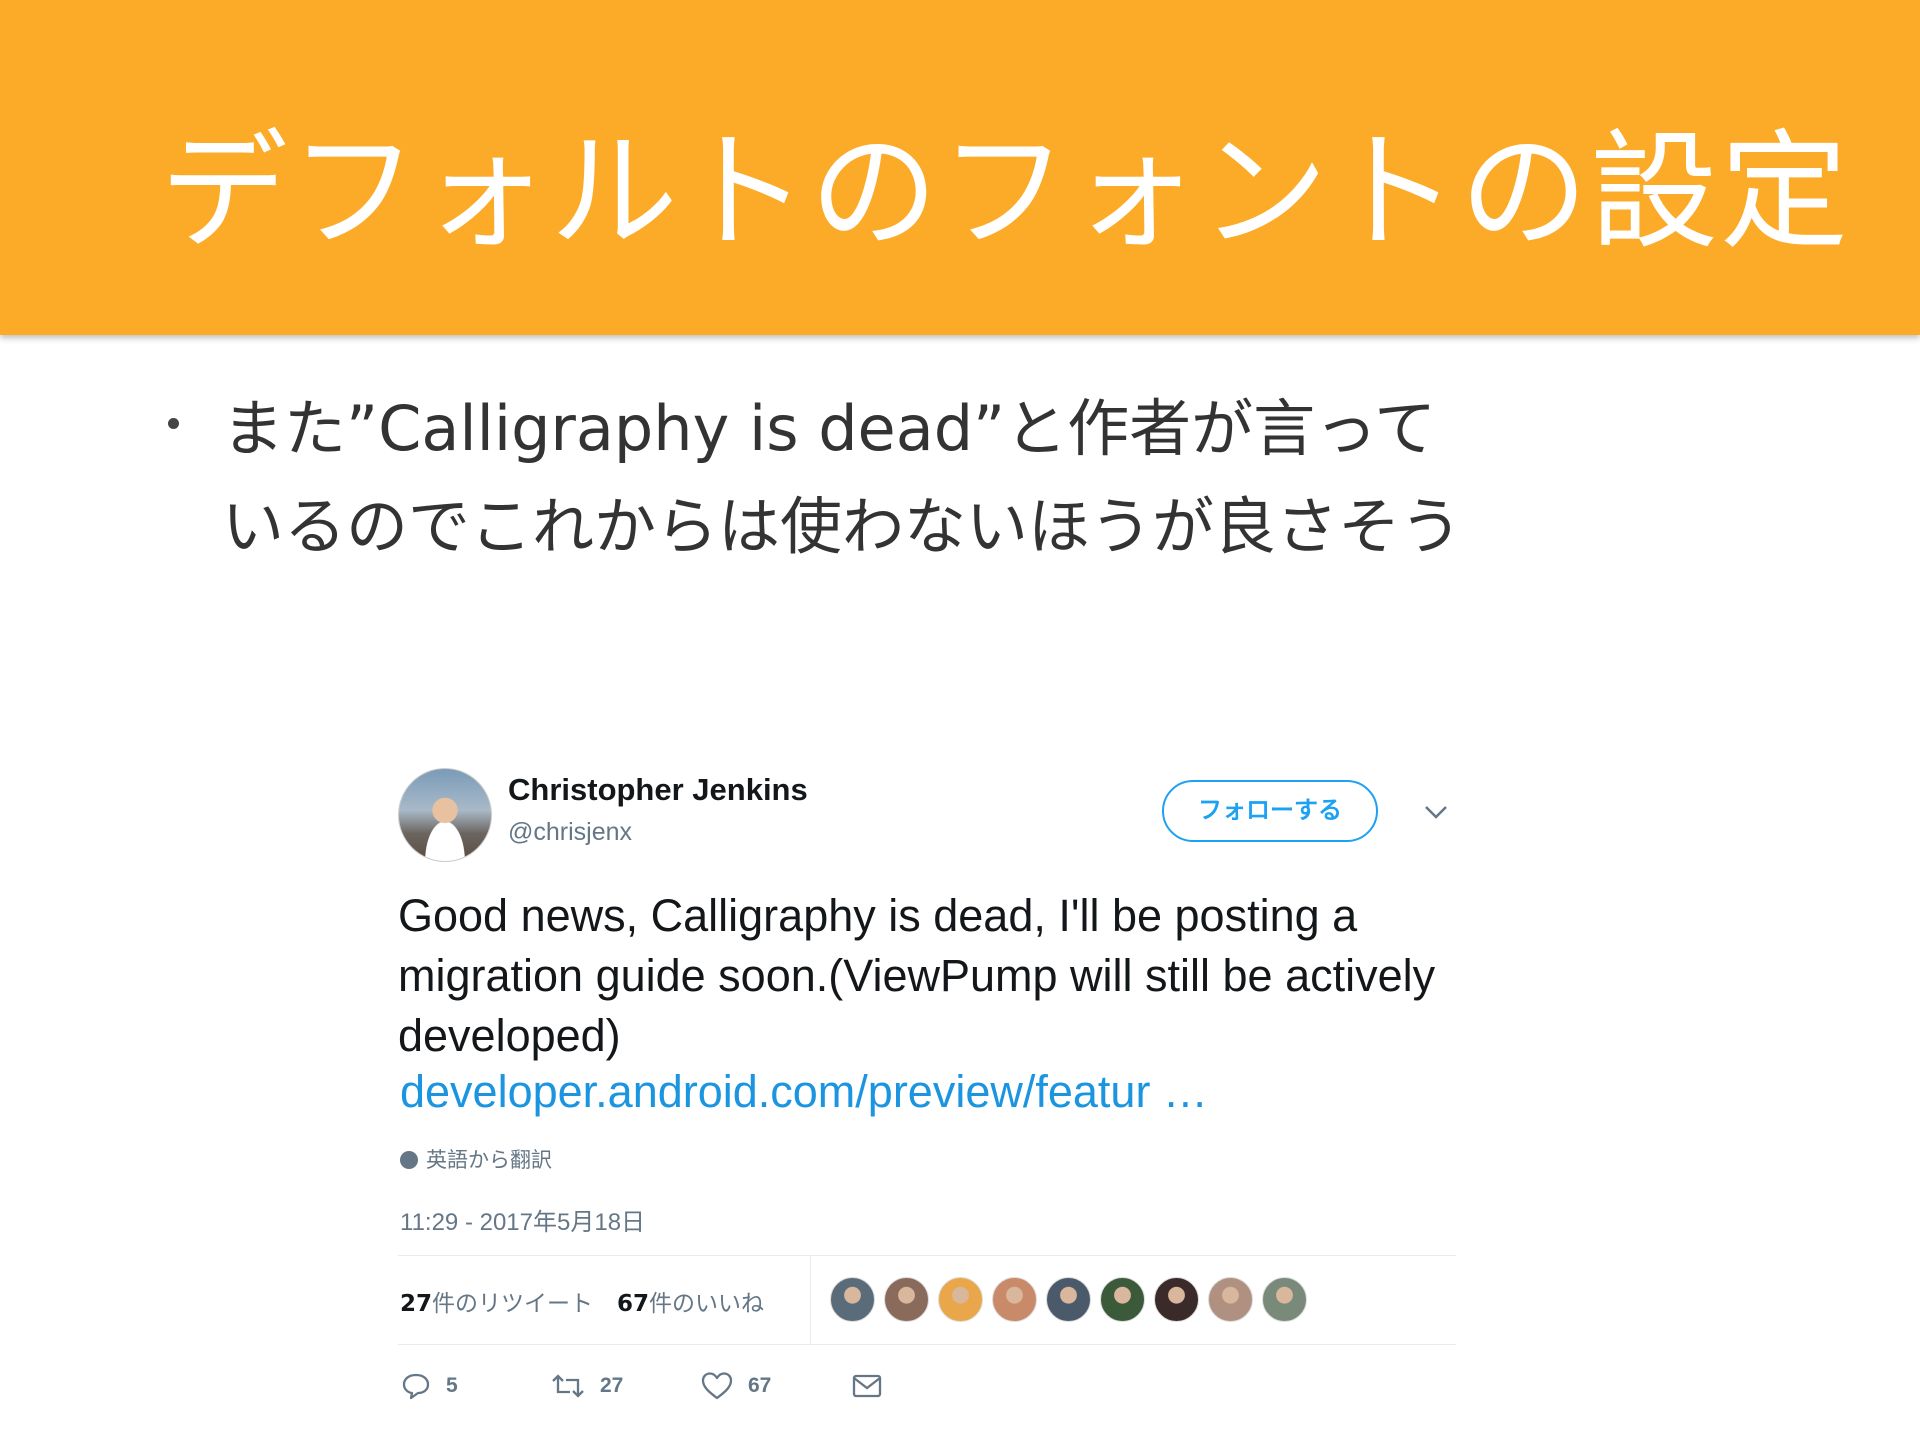 The height and width of the screenshot is (1440, 1920). What do you see at coordinates (452, 1385) in the screenshot?
I see `reply-count: 5` at bounding box center [452, 1385].